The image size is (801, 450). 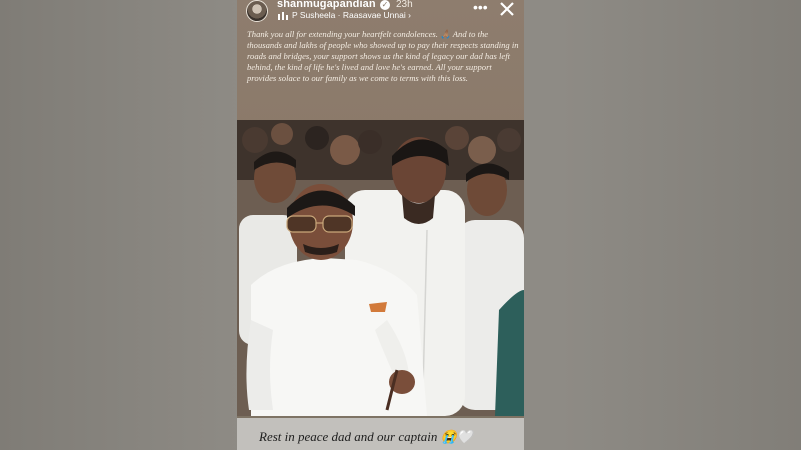 I want to click on avatar, so click(x=257, y=11).